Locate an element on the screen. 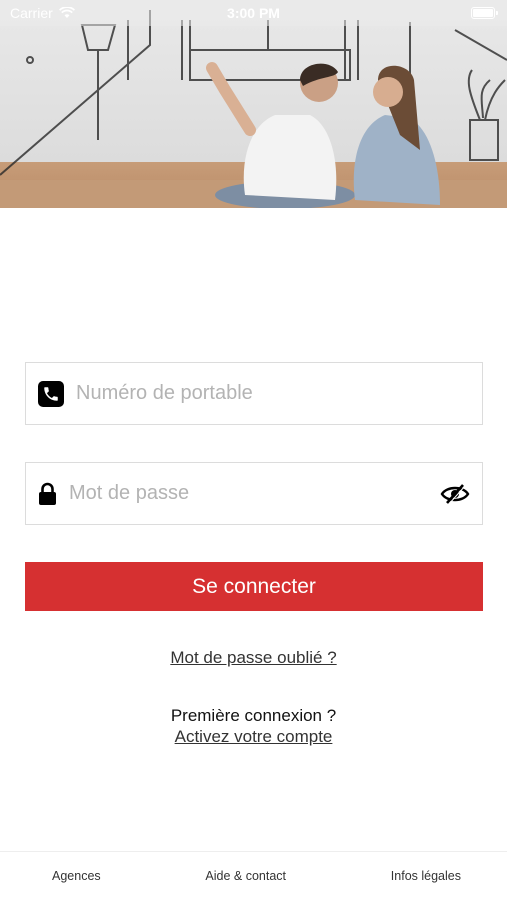  first-login-question: Première connexion ? is located at coordinates (253, 715).